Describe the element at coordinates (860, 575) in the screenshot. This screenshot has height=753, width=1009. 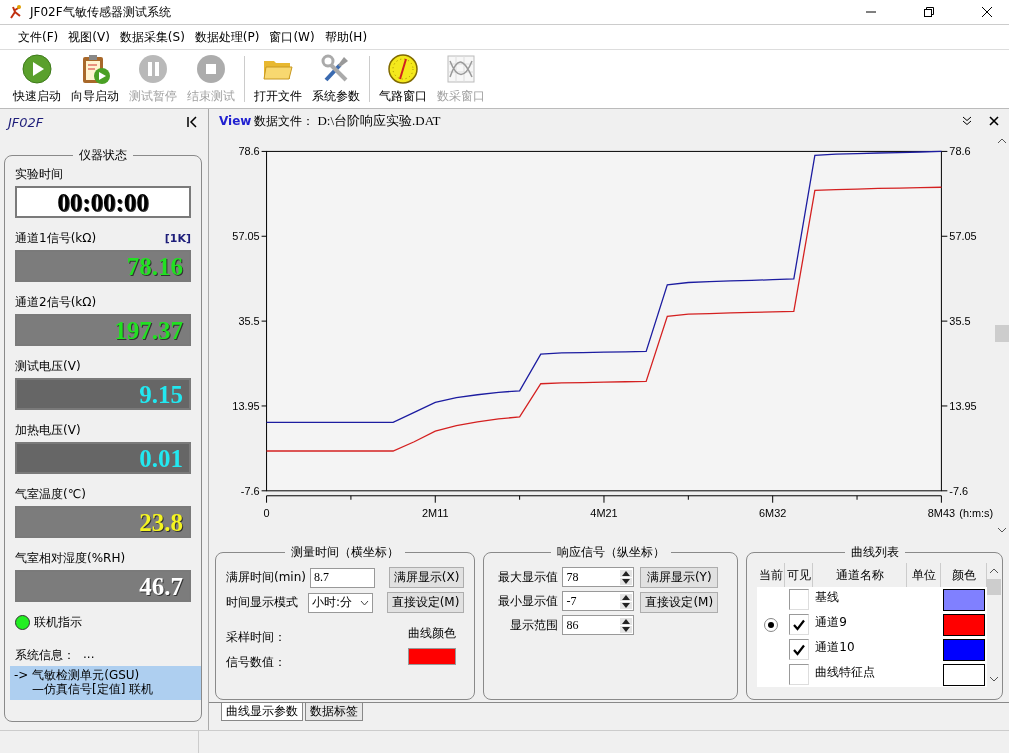
I see `column-header: 通道名称` at that location.